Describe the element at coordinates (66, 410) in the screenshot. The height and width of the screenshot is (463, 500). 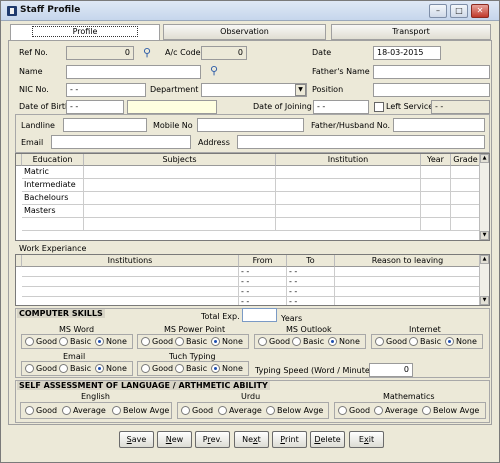
I see `english-average-radio` at that location.